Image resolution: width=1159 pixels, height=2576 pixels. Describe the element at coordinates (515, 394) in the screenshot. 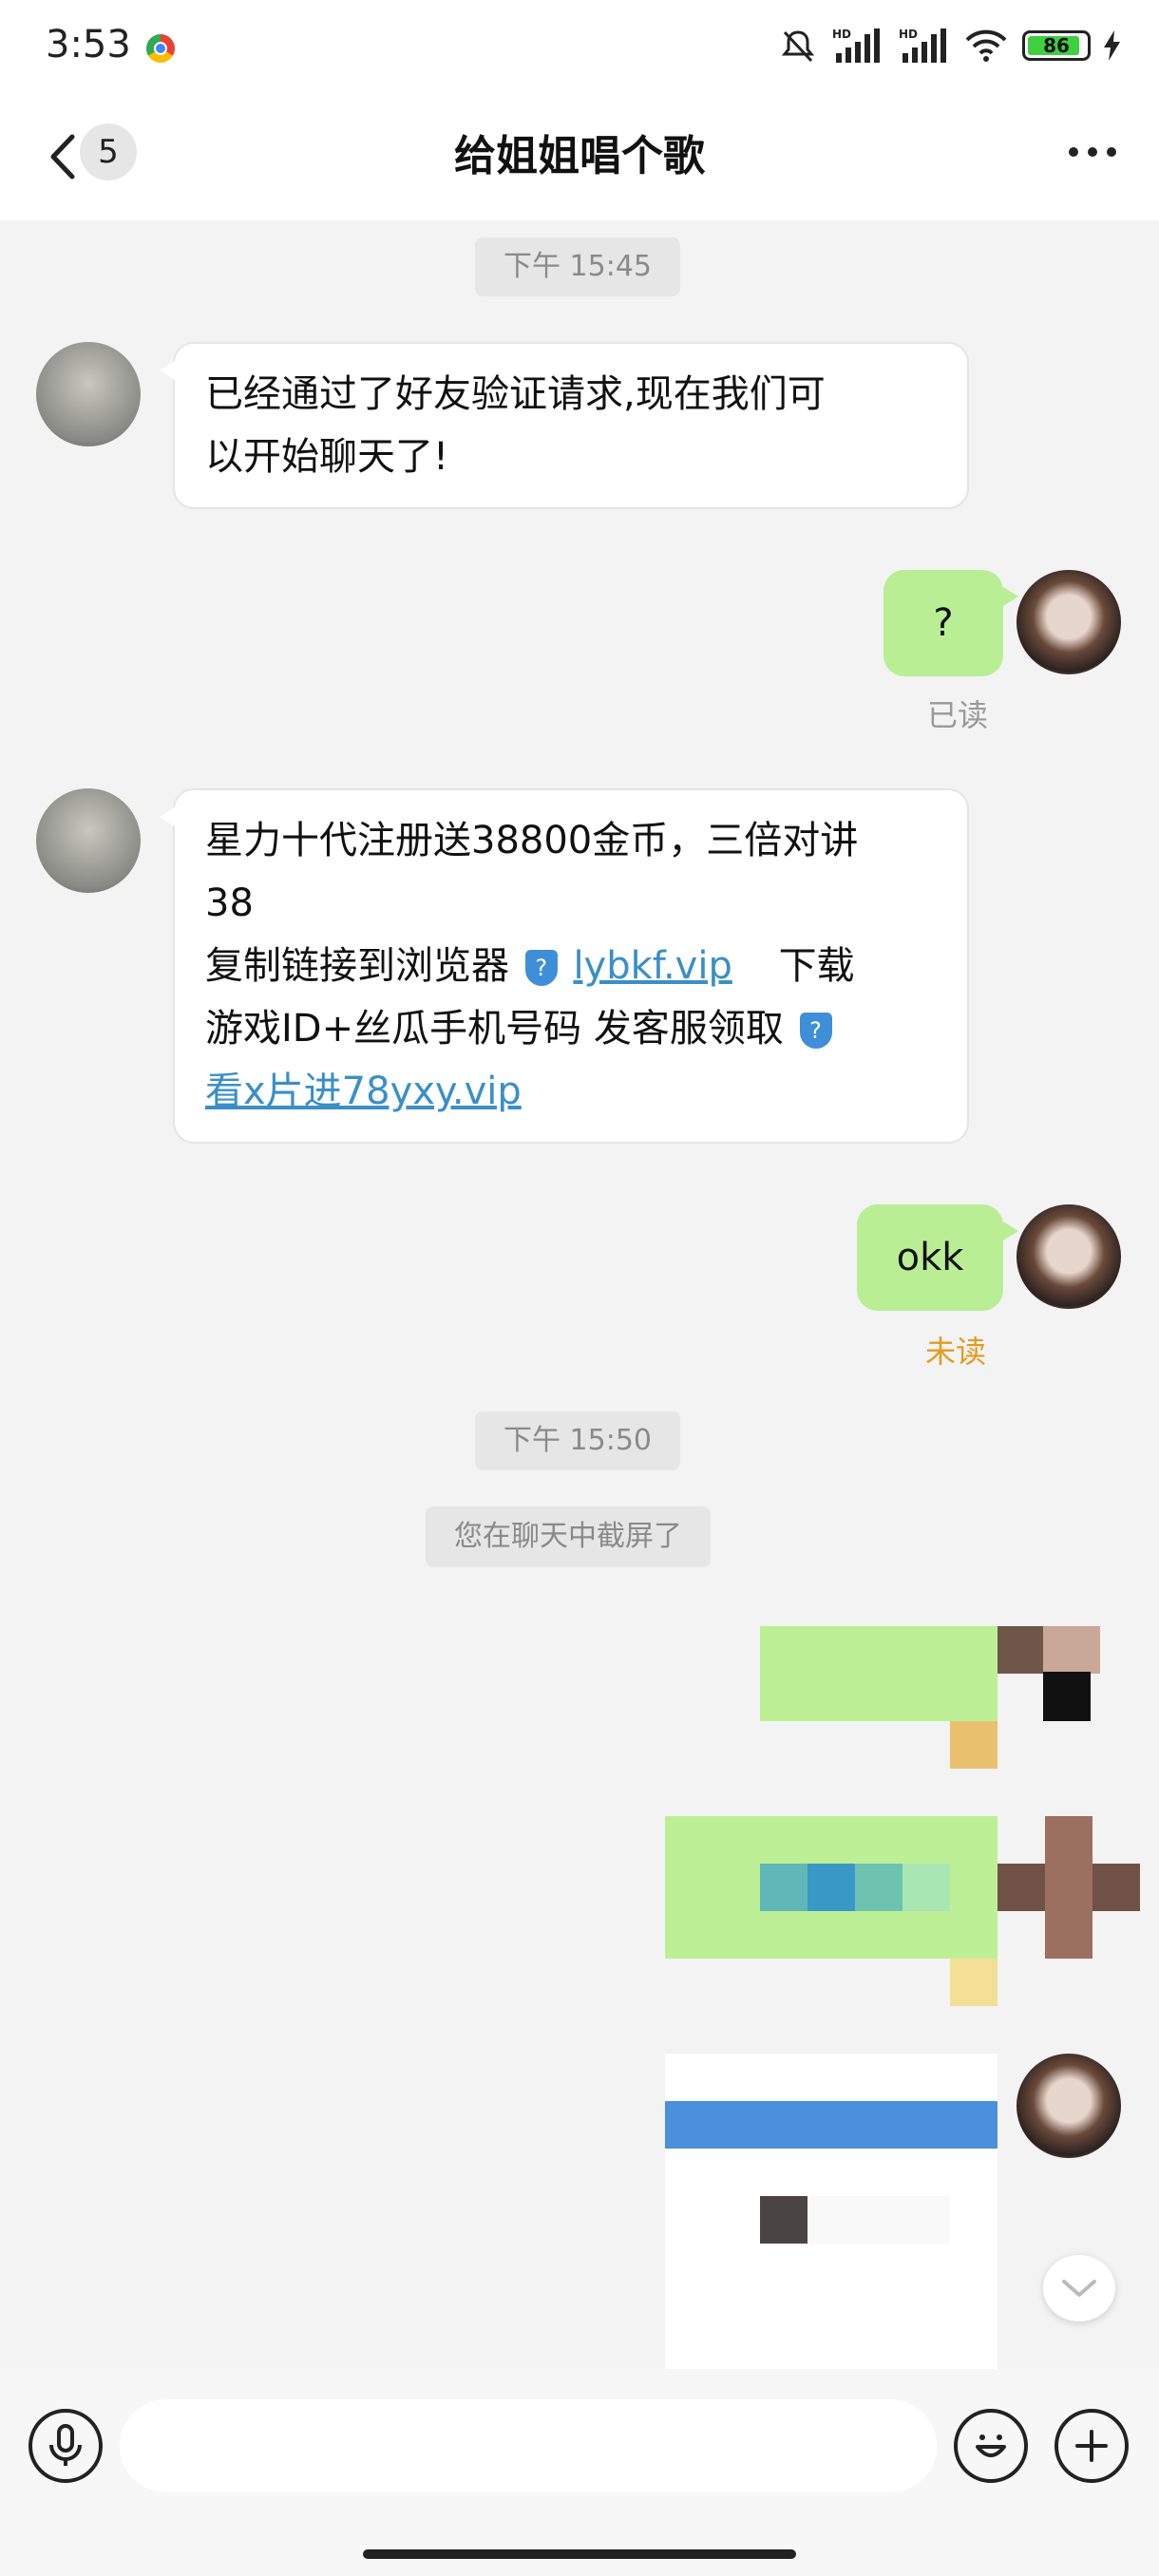

I see `message-text: 已经通过了好友验证请求,现在我们可` at that location.